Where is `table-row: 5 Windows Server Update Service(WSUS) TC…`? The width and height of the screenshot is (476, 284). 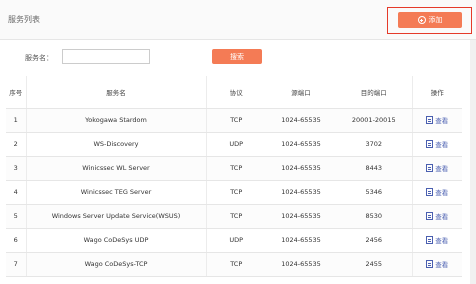
table-row: 5 Windows Server Update Service(WSUS) TC… is located at coordinates (234, 216).